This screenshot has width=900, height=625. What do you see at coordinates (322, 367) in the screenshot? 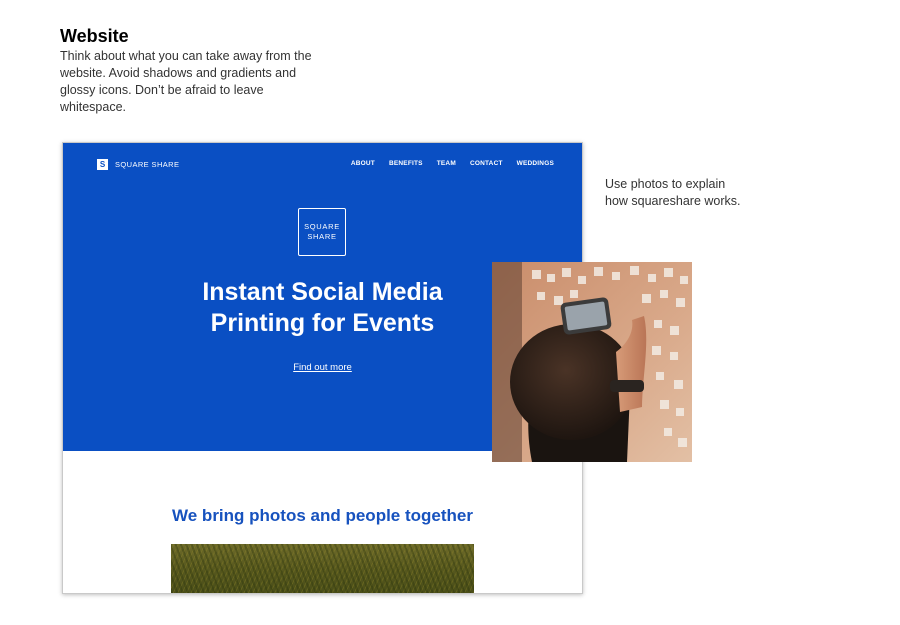
I see `find-out-more-link: Find out more` at bounding box center [322, 367].